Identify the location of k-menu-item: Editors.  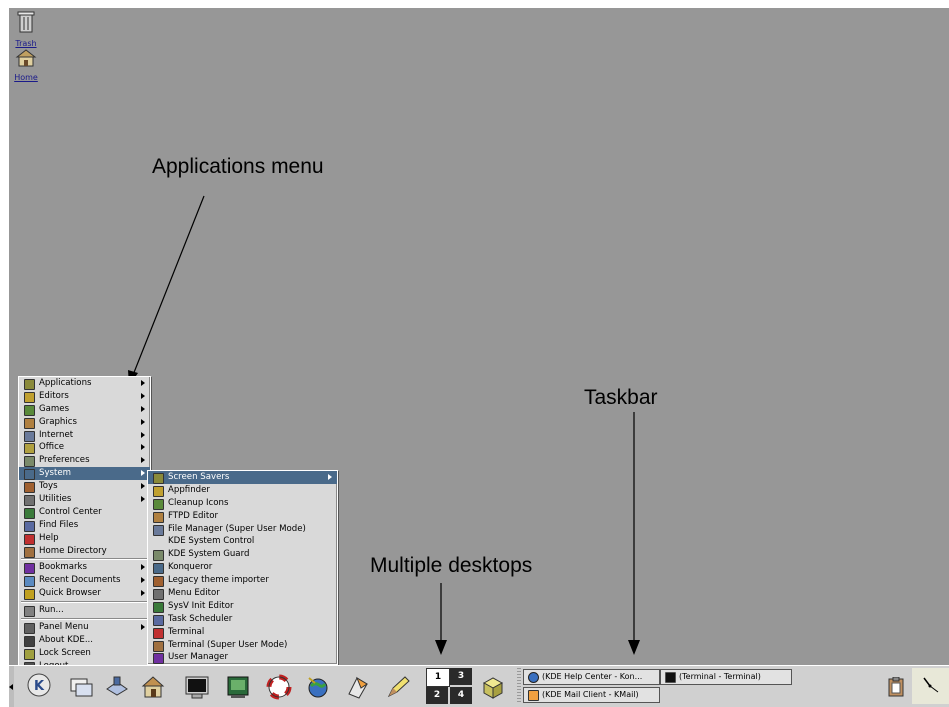
(84, 396).